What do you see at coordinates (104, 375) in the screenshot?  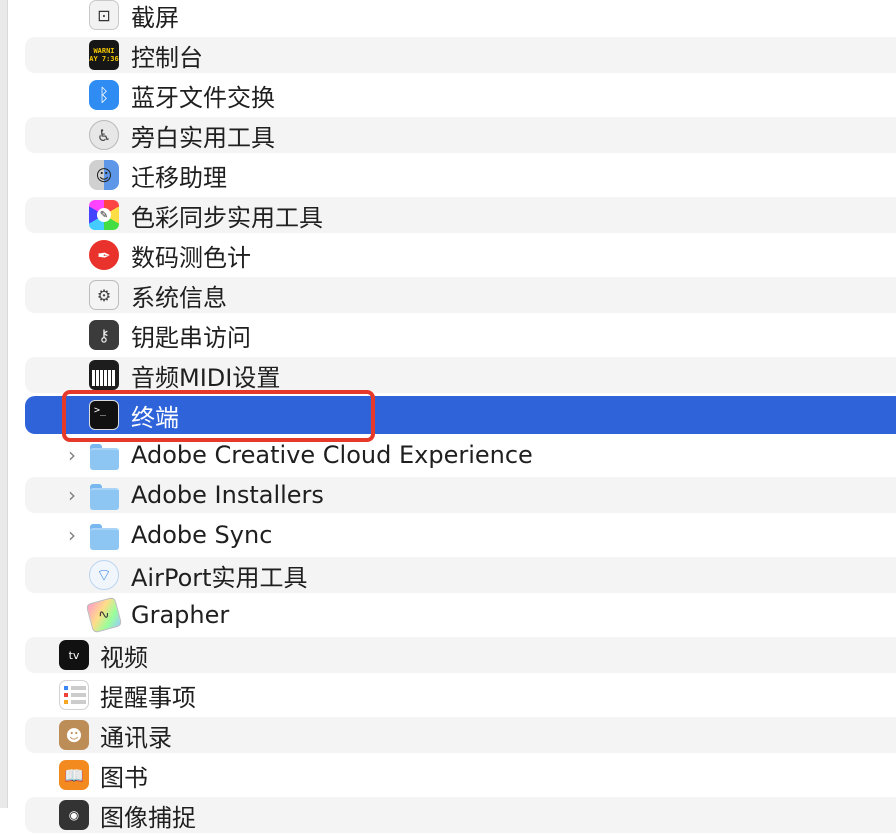 I see `audio-midi-icon` at bounding box center [104, 375].